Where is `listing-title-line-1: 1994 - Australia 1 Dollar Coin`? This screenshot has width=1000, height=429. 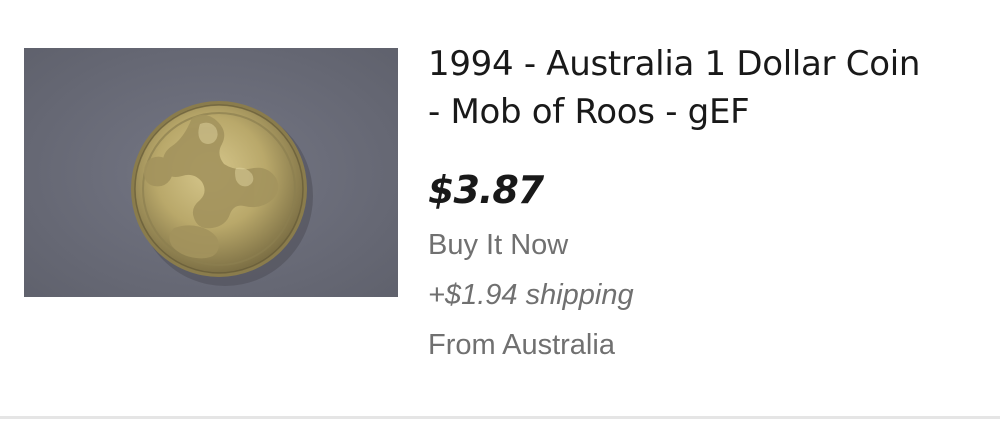 listing-title-line-1: 1994 - Australia 1 Dollar Coin is located at coordinates (674, 64).